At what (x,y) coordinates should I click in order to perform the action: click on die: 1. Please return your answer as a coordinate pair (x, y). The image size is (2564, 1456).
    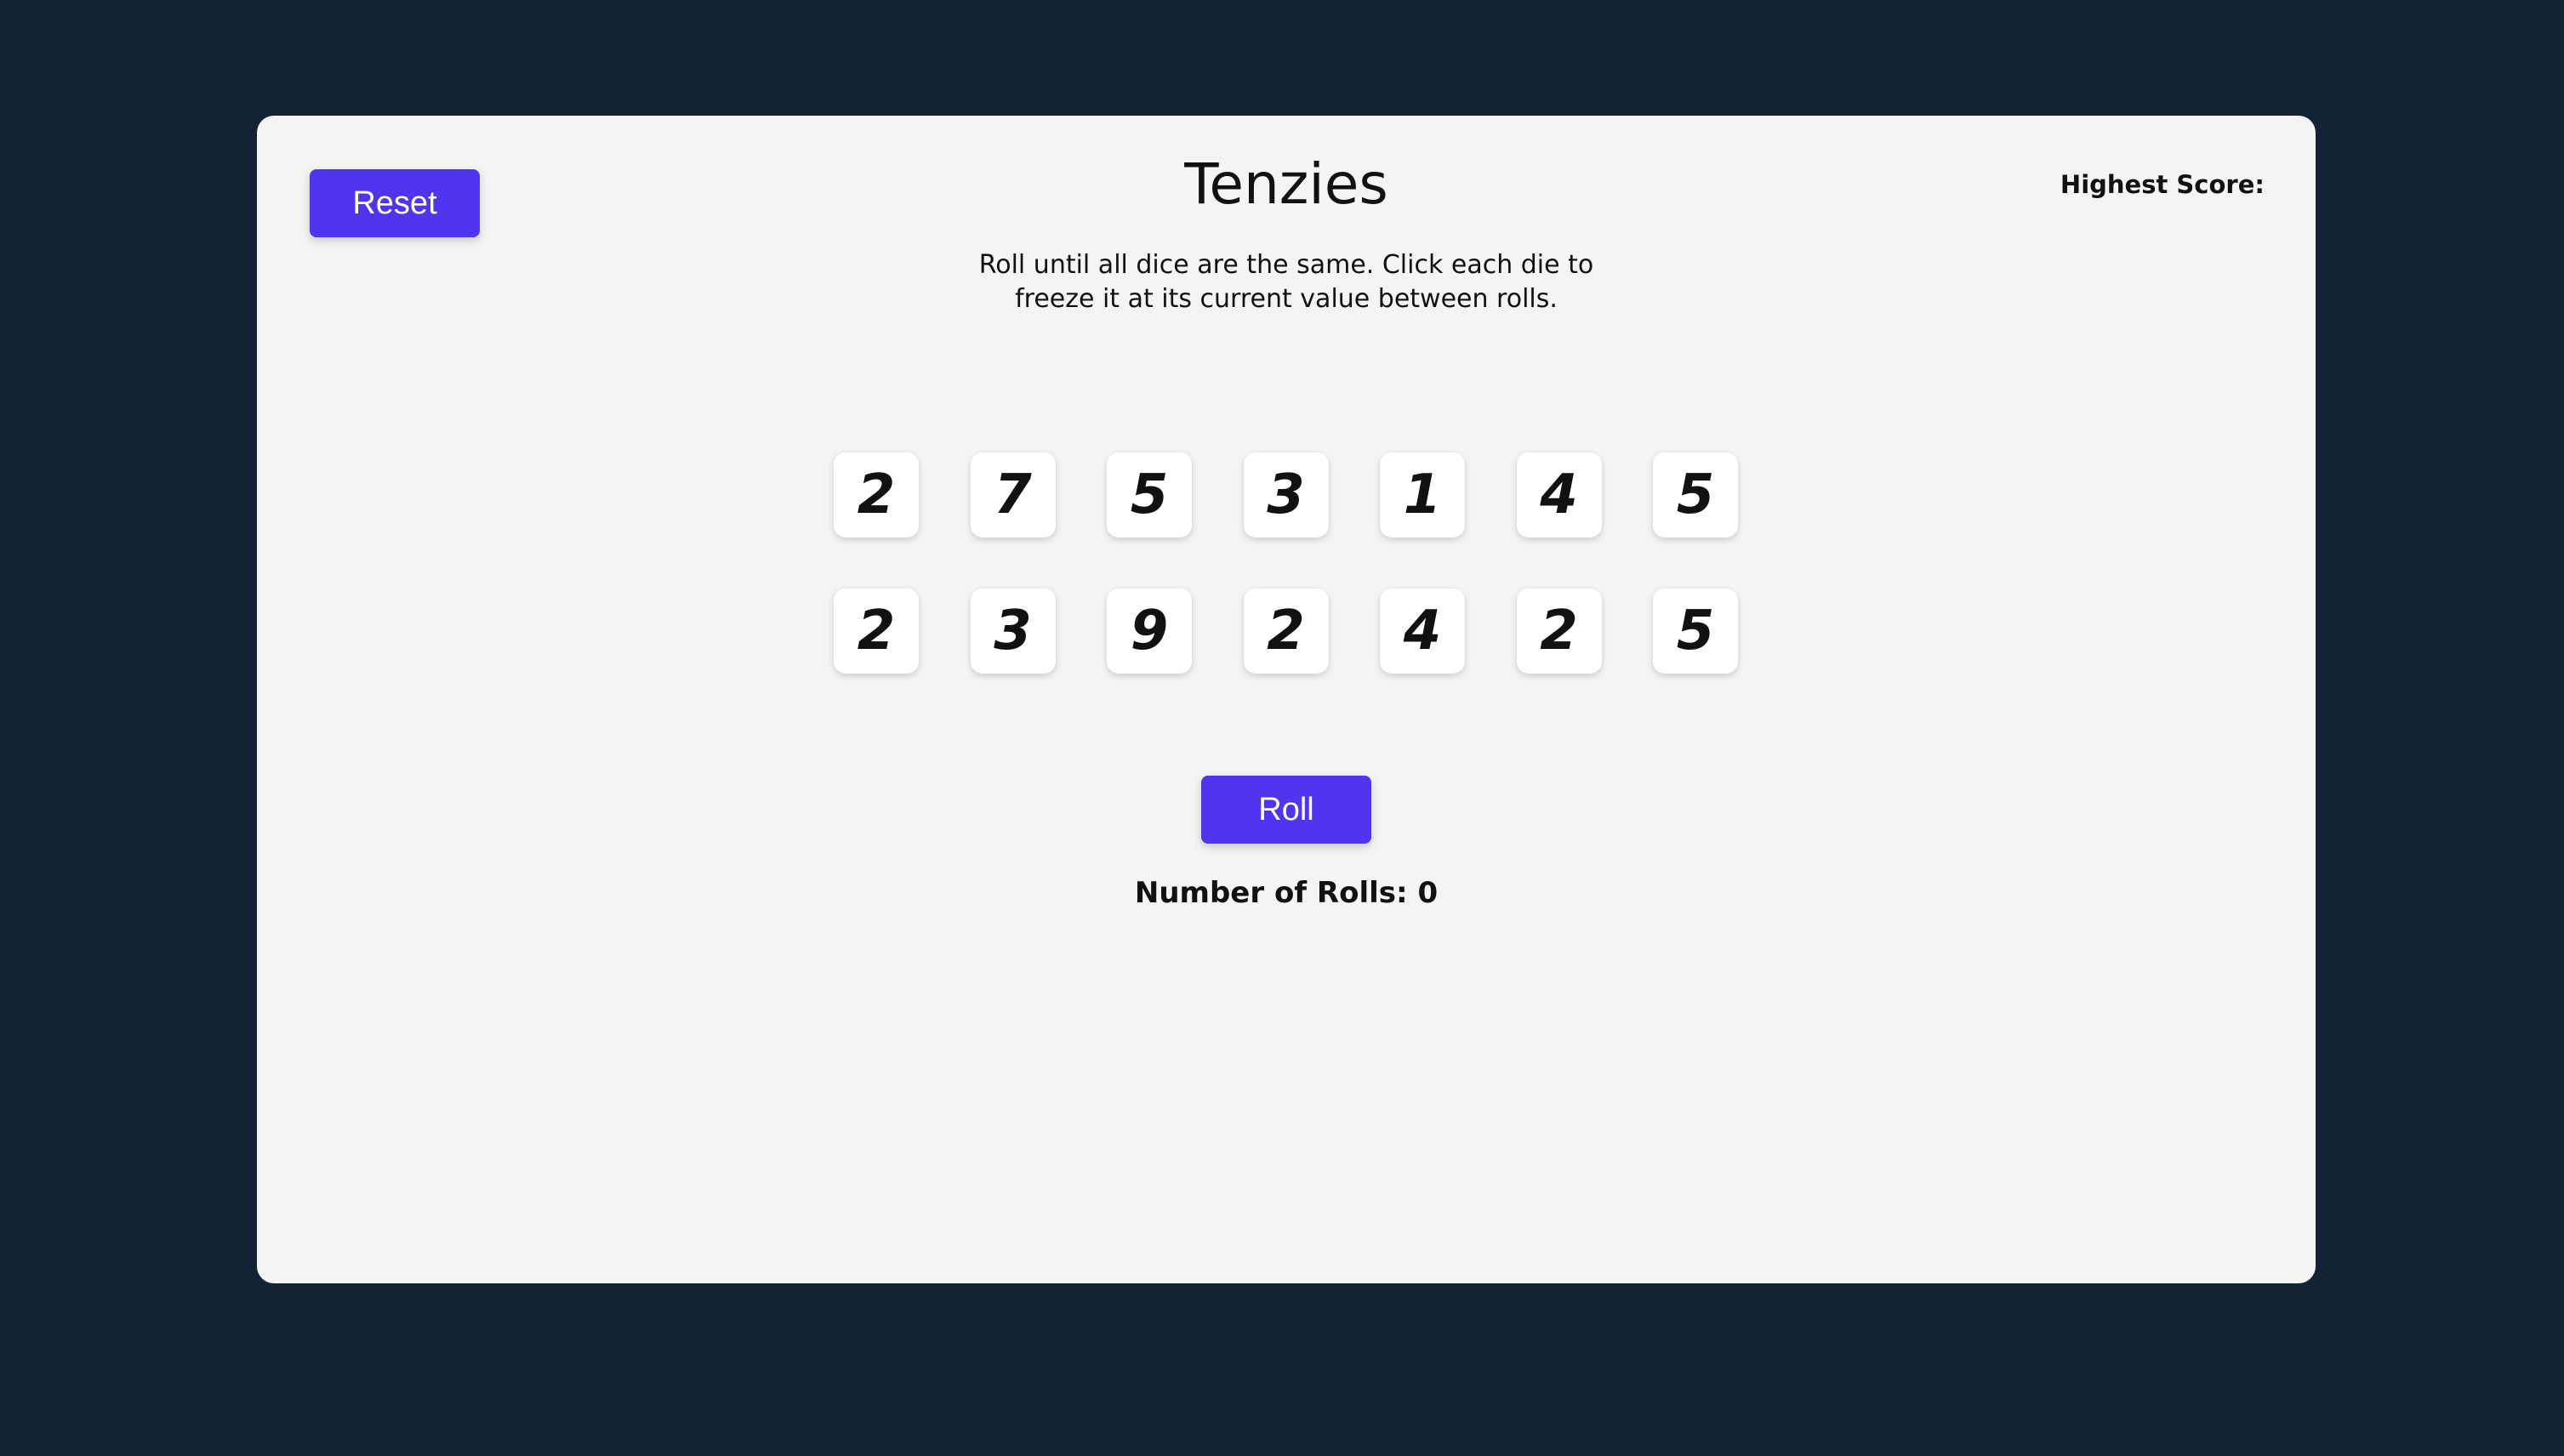
    Looking at the image, I should click on (1423, 494).